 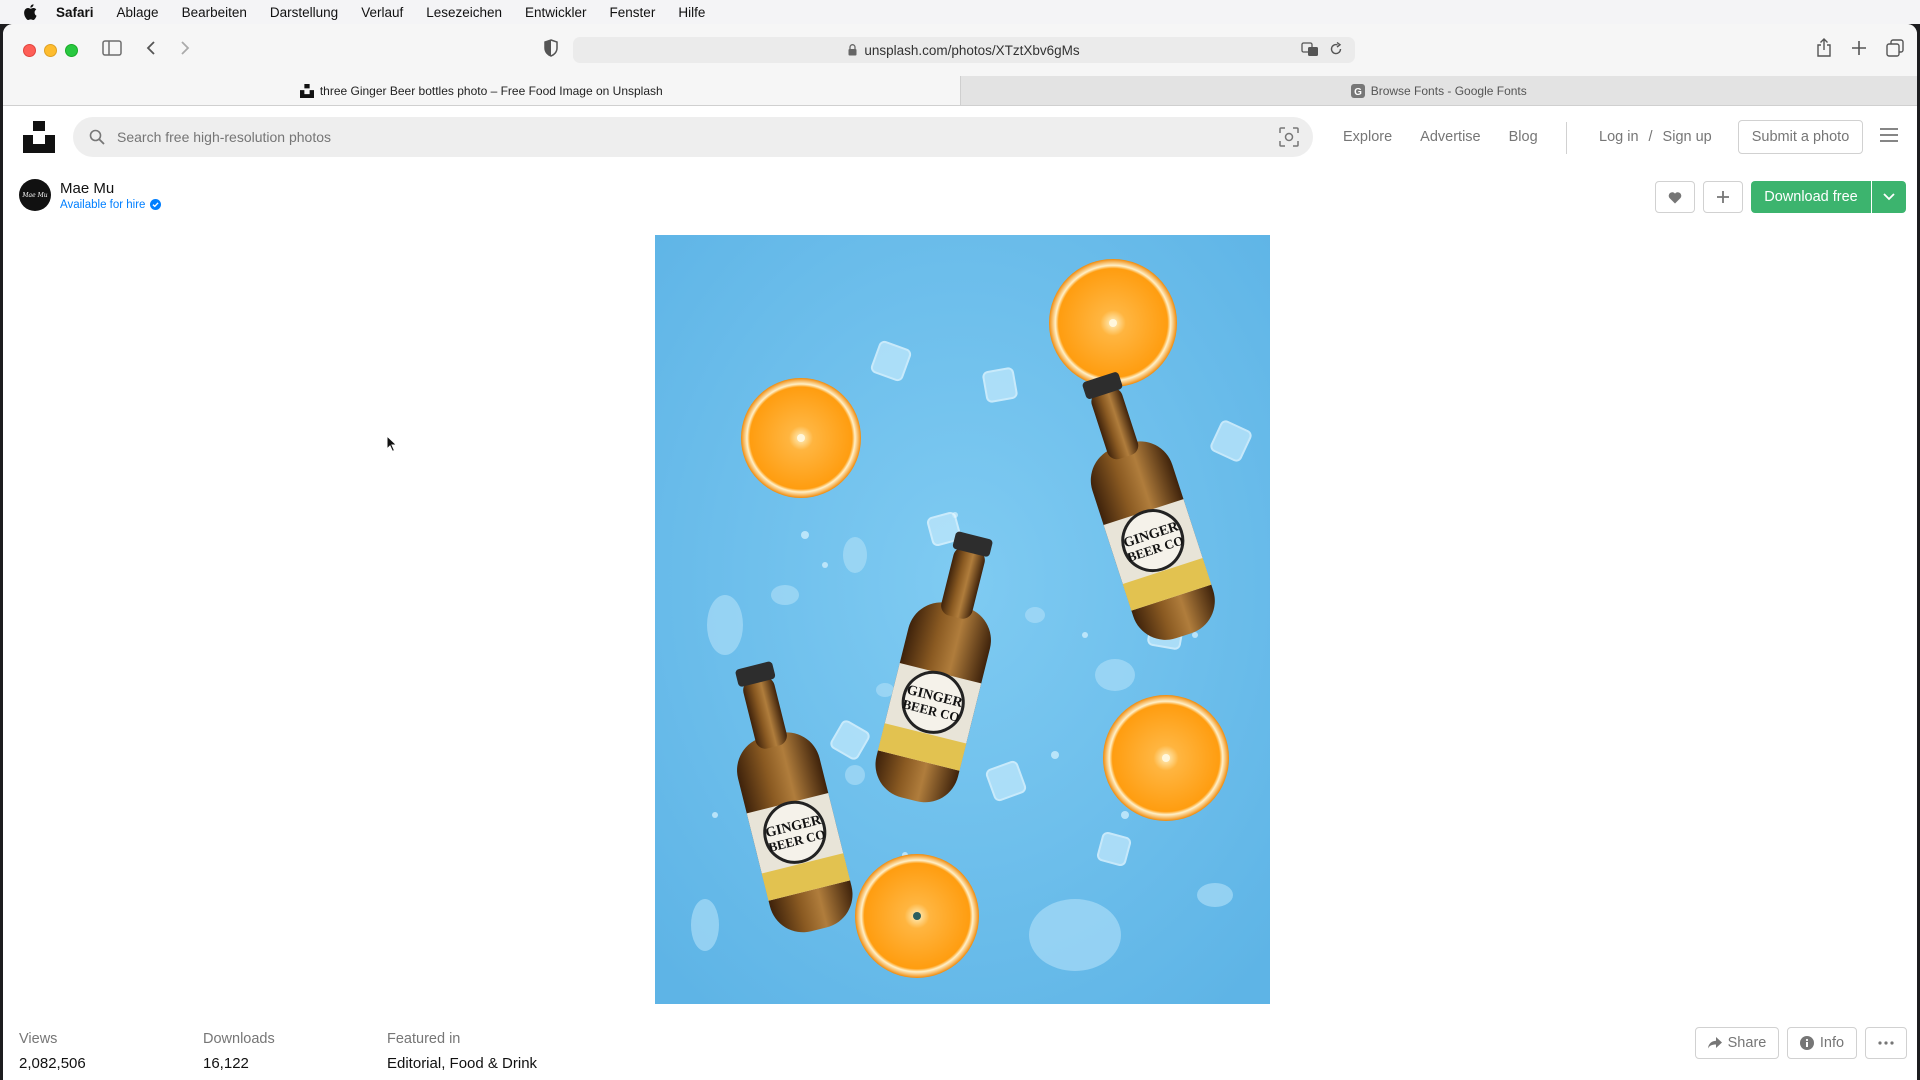 I want to click on menu-fenster: Fenster, so click(x=633, y=12).